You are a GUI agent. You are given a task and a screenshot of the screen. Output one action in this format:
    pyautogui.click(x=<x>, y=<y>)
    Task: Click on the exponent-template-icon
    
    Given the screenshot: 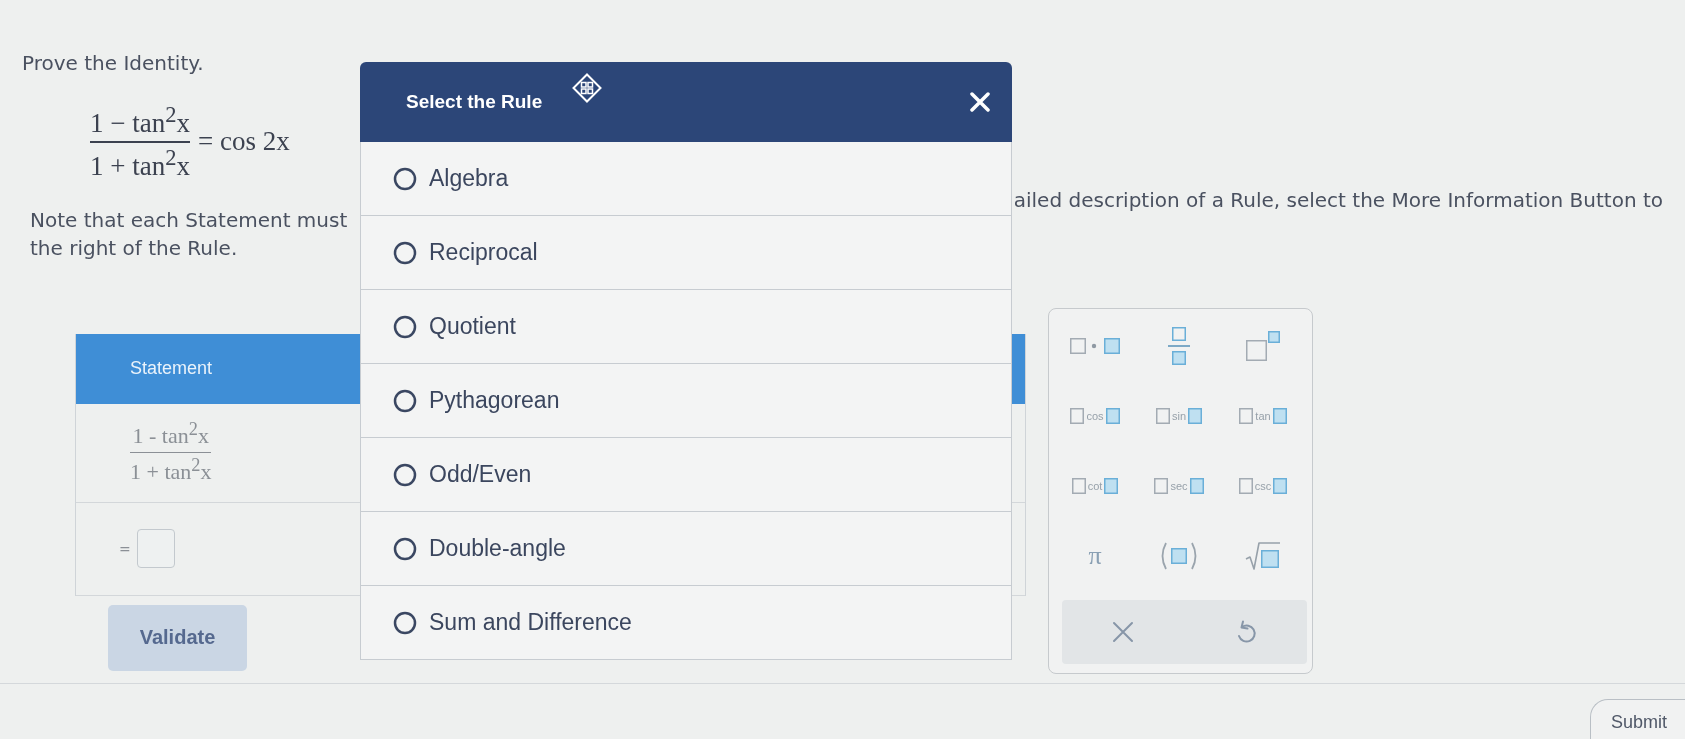 What is the action you would take?
    pyautogui.click(x=1263, y=345)
    